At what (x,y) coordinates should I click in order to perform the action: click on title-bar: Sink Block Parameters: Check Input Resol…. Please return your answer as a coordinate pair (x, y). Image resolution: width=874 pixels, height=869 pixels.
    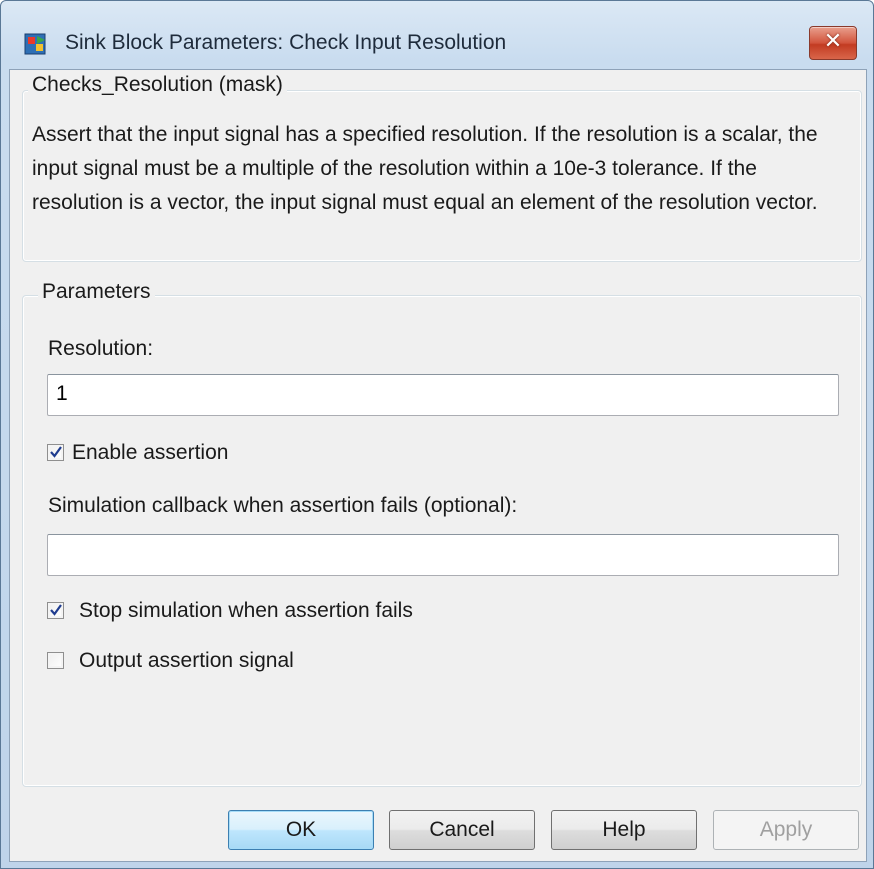
    Looking at the image, I should click on (437, 35).